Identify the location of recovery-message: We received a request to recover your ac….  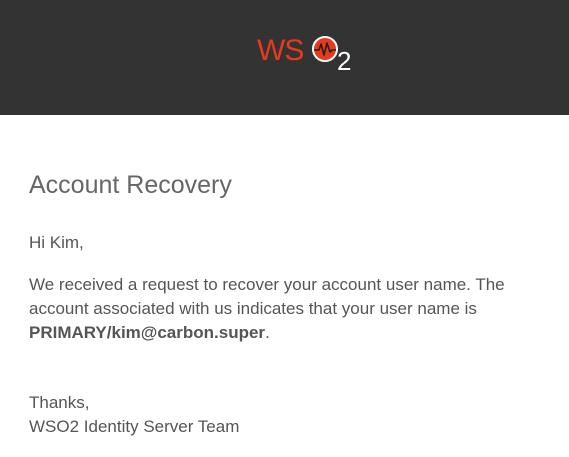
(286, 309).